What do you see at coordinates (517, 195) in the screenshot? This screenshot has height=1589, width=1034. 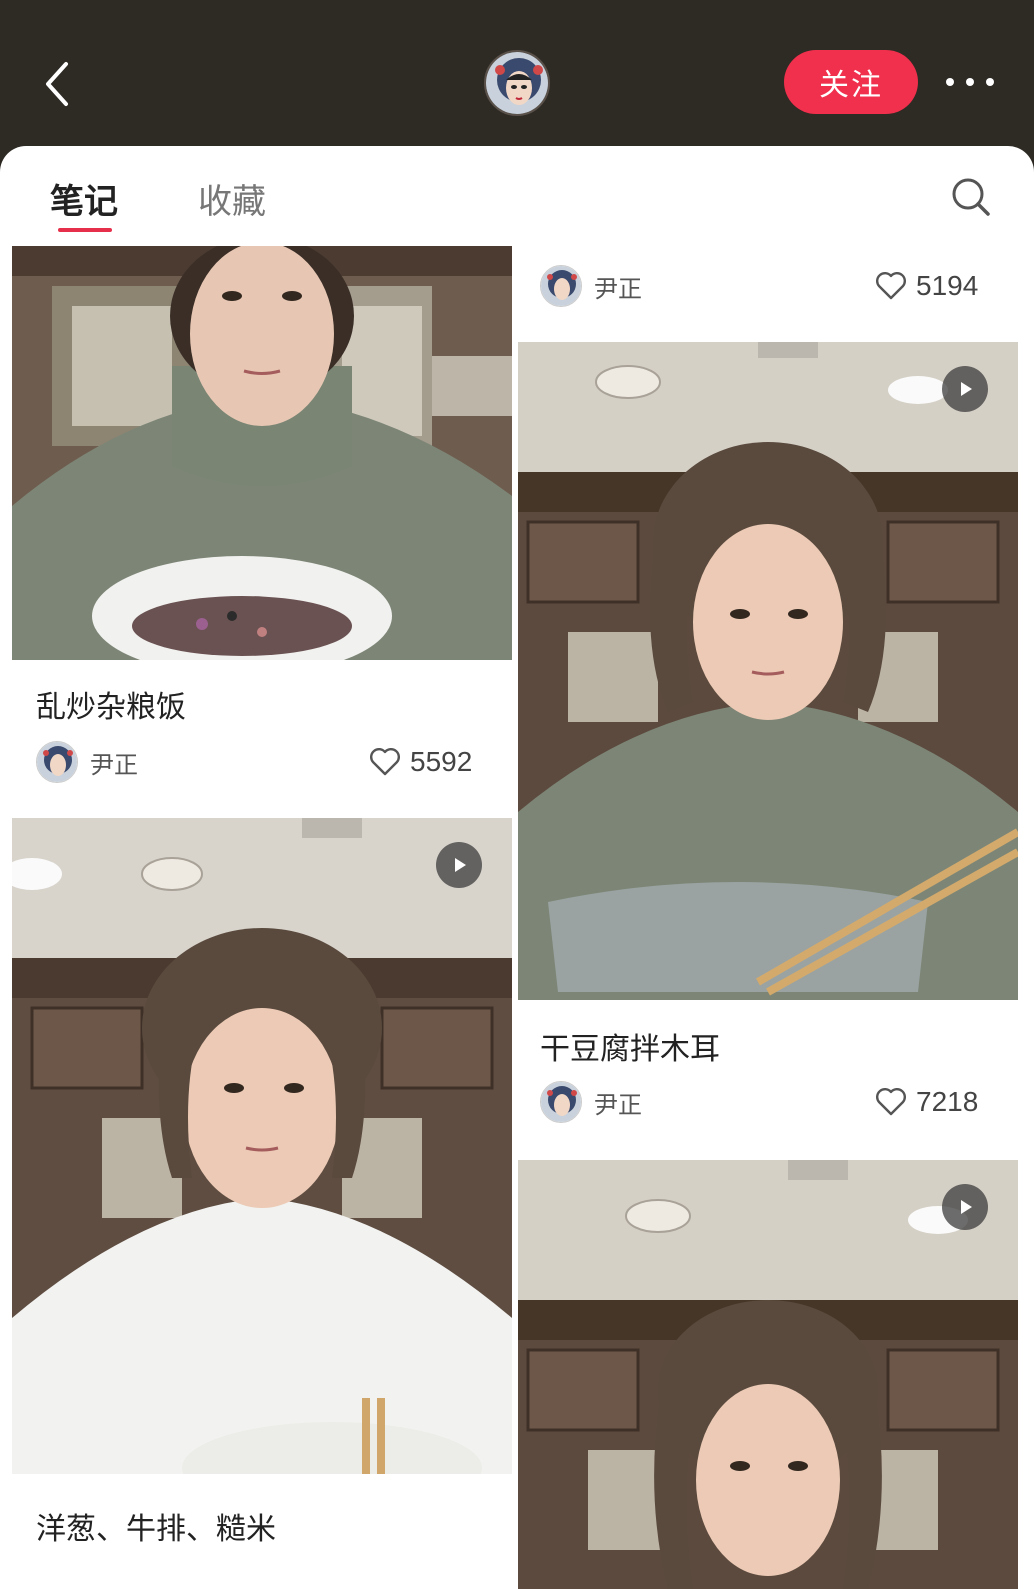 I see `tab-bar: 笔记 收藏` at bounding box center [517, 195].